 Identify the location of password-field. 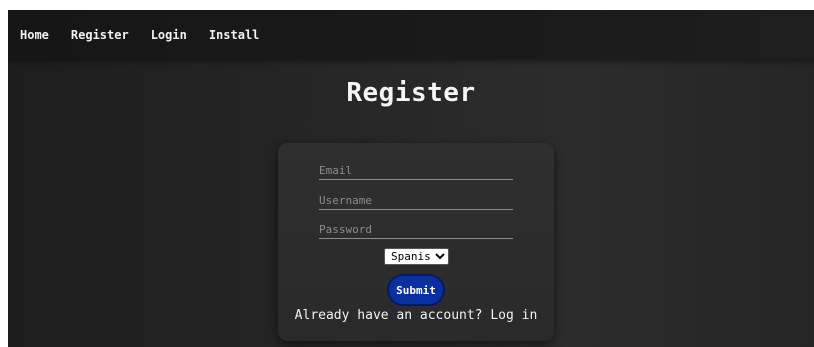
(416, 229).